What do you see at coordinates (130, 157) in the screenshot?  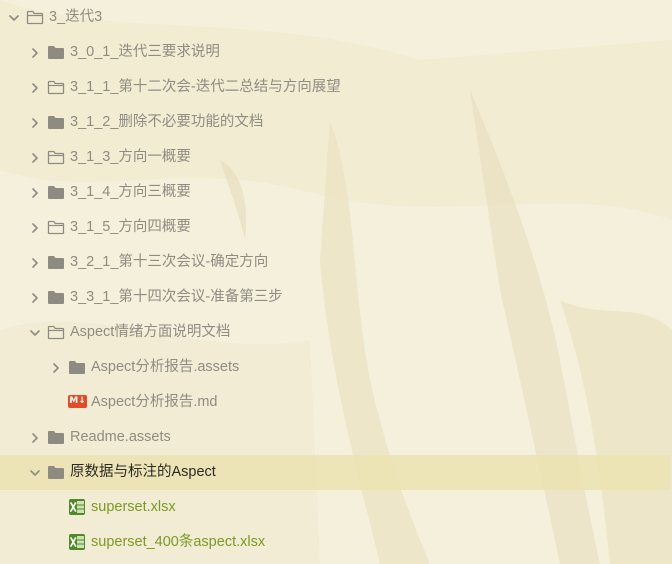 I see `tree-item-label: 3_1_3_方向一概要` at bounding box center [130, 157].